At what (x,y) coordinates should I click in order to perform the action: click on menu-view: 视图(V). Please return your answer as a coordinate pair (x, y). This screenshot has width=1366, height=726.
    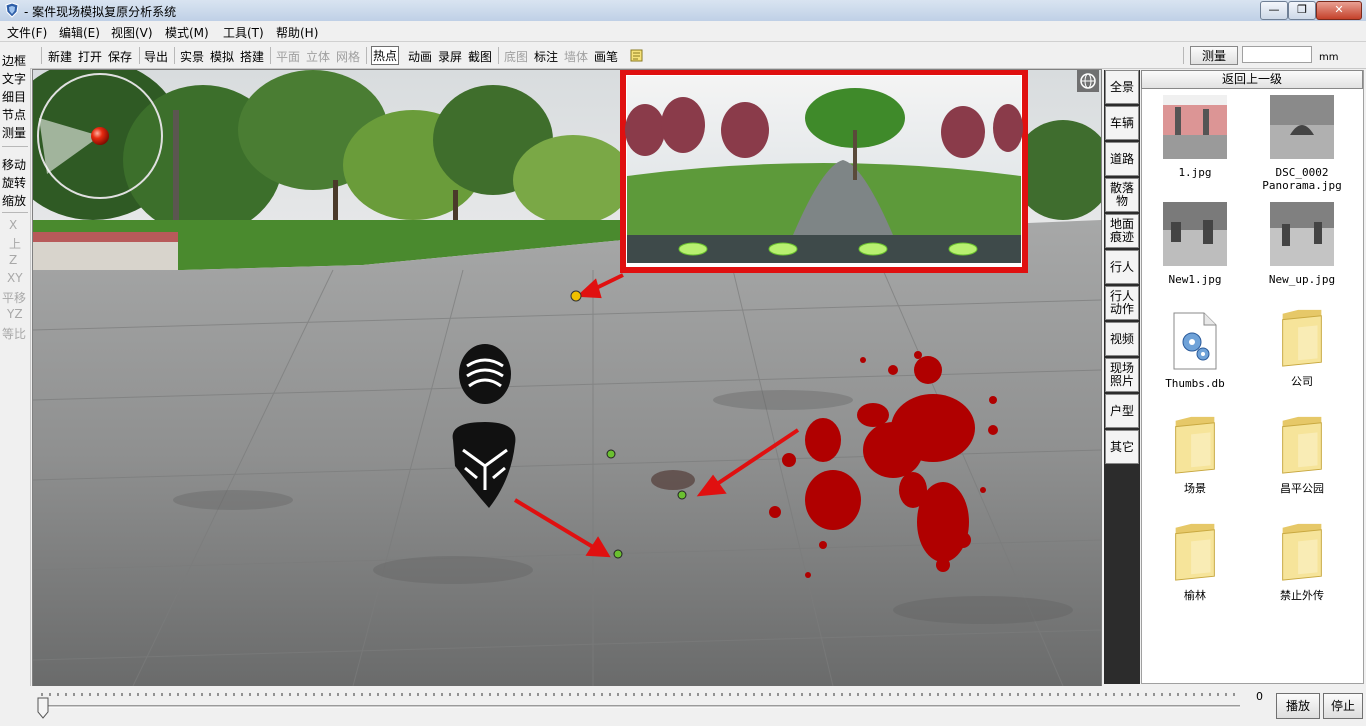
    Looking at the image, I should click on (132, 32).